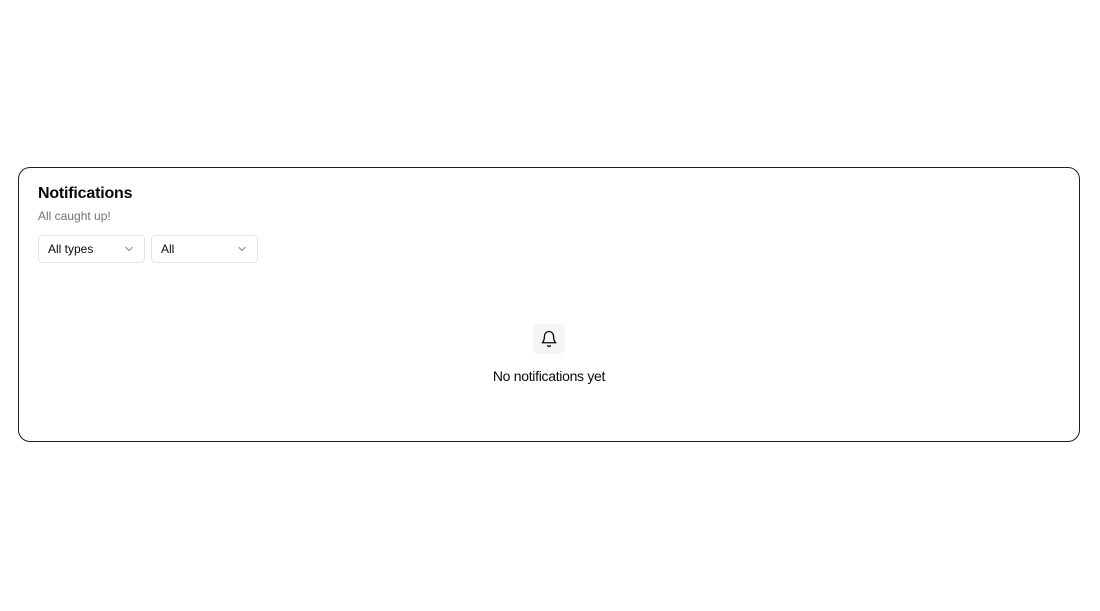  What do you see at coordinates (168, 249) in the screenshot?
I see `status-filter-value: All` at bounding box center [168, 249].